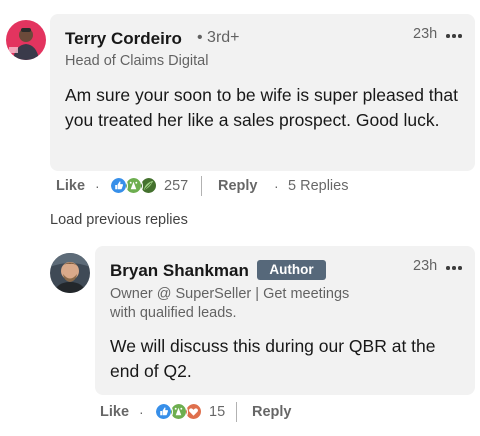  I want to click on comment-timestamp: 23h, so click(425, 34).